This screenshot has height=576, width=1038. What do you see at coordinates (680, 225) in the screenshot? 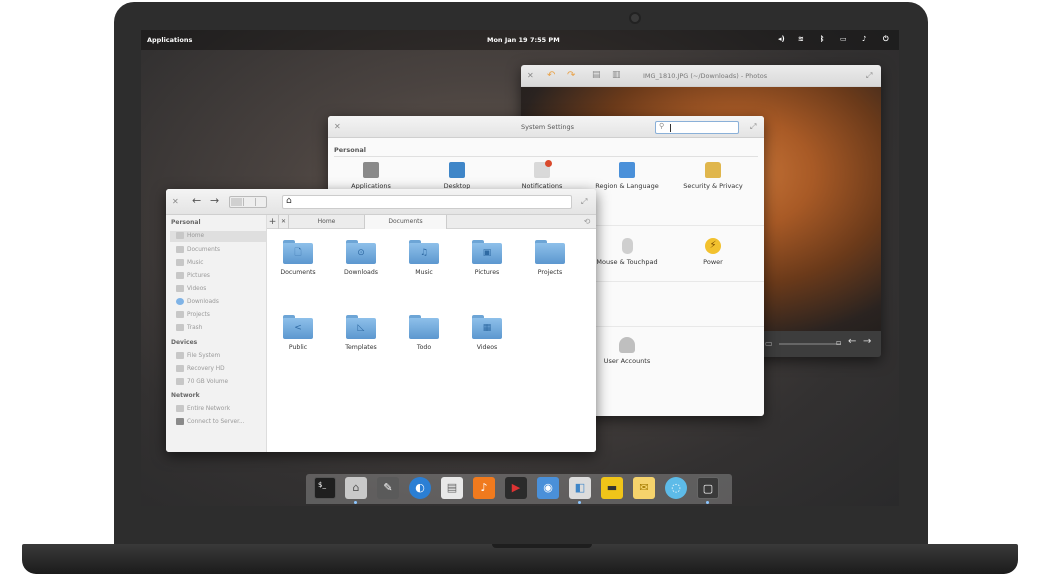
I see `row-divider` at bounding box center [680, 225].